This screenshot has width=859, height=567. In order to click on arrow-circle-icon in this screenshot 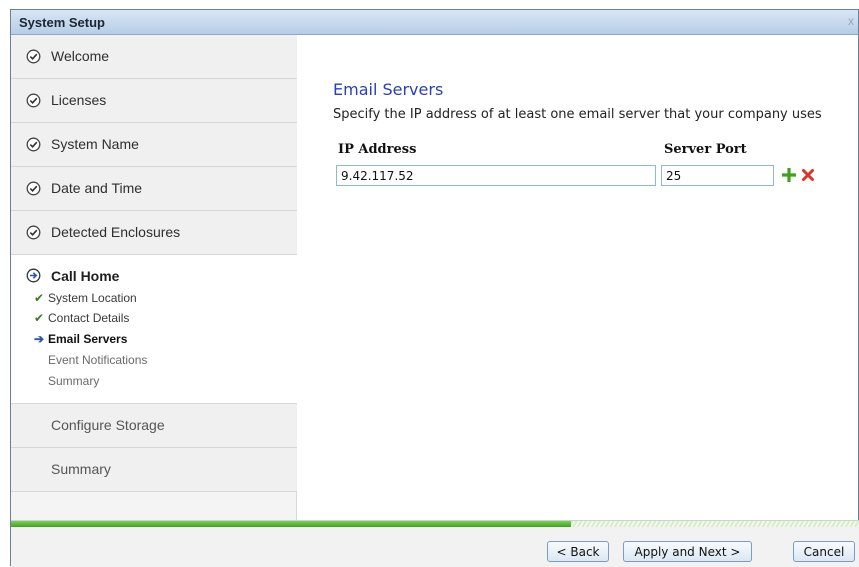, I will do `click(33, 275)`.